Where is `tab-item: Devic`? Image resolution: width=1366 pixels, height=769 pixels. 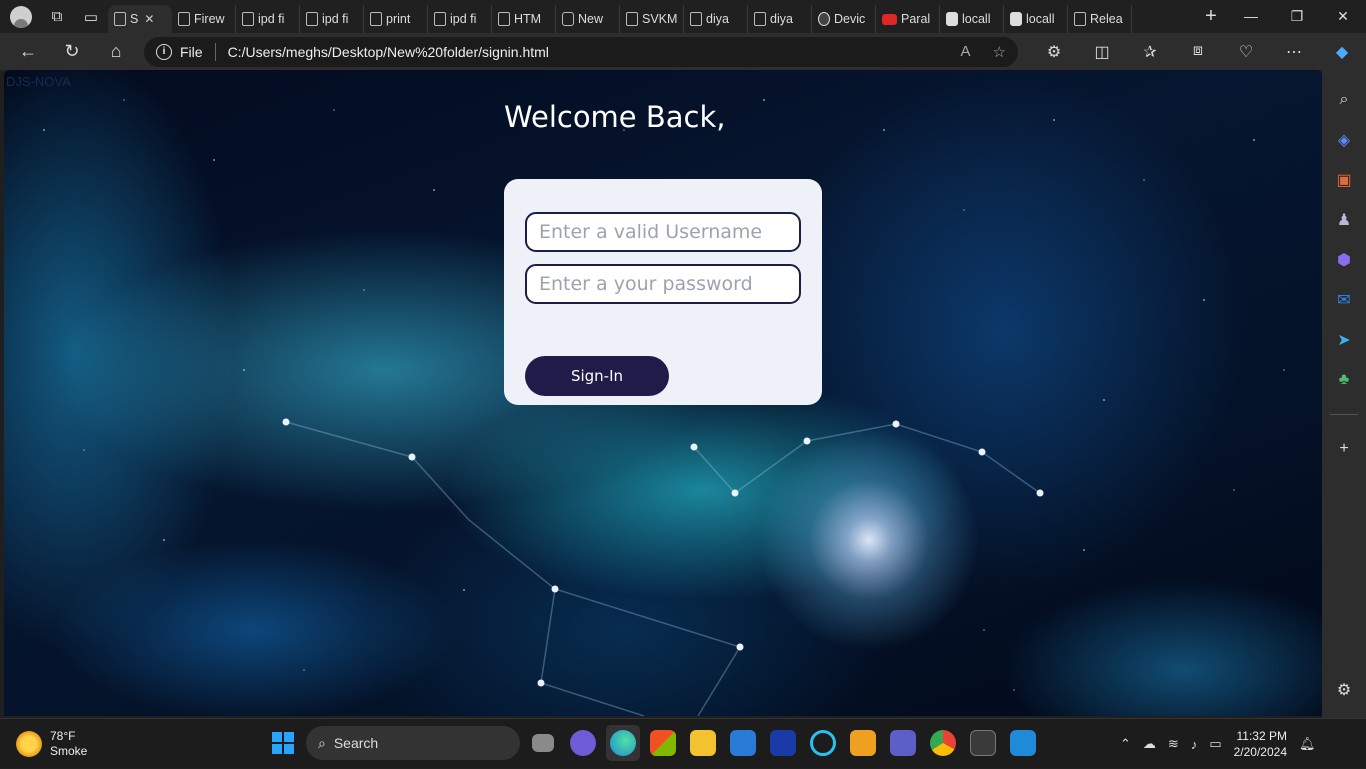 tab-item: Devic is located at coordinates (844, 19).